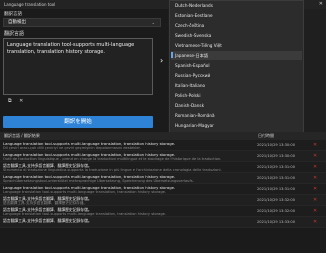  Describe the element at coordinates (47, 220) in the screenshot. I see `history-source-text: 語言翻譯工具-支持多語言翻譯、翻譯歷史記錄存儲。` at that location.